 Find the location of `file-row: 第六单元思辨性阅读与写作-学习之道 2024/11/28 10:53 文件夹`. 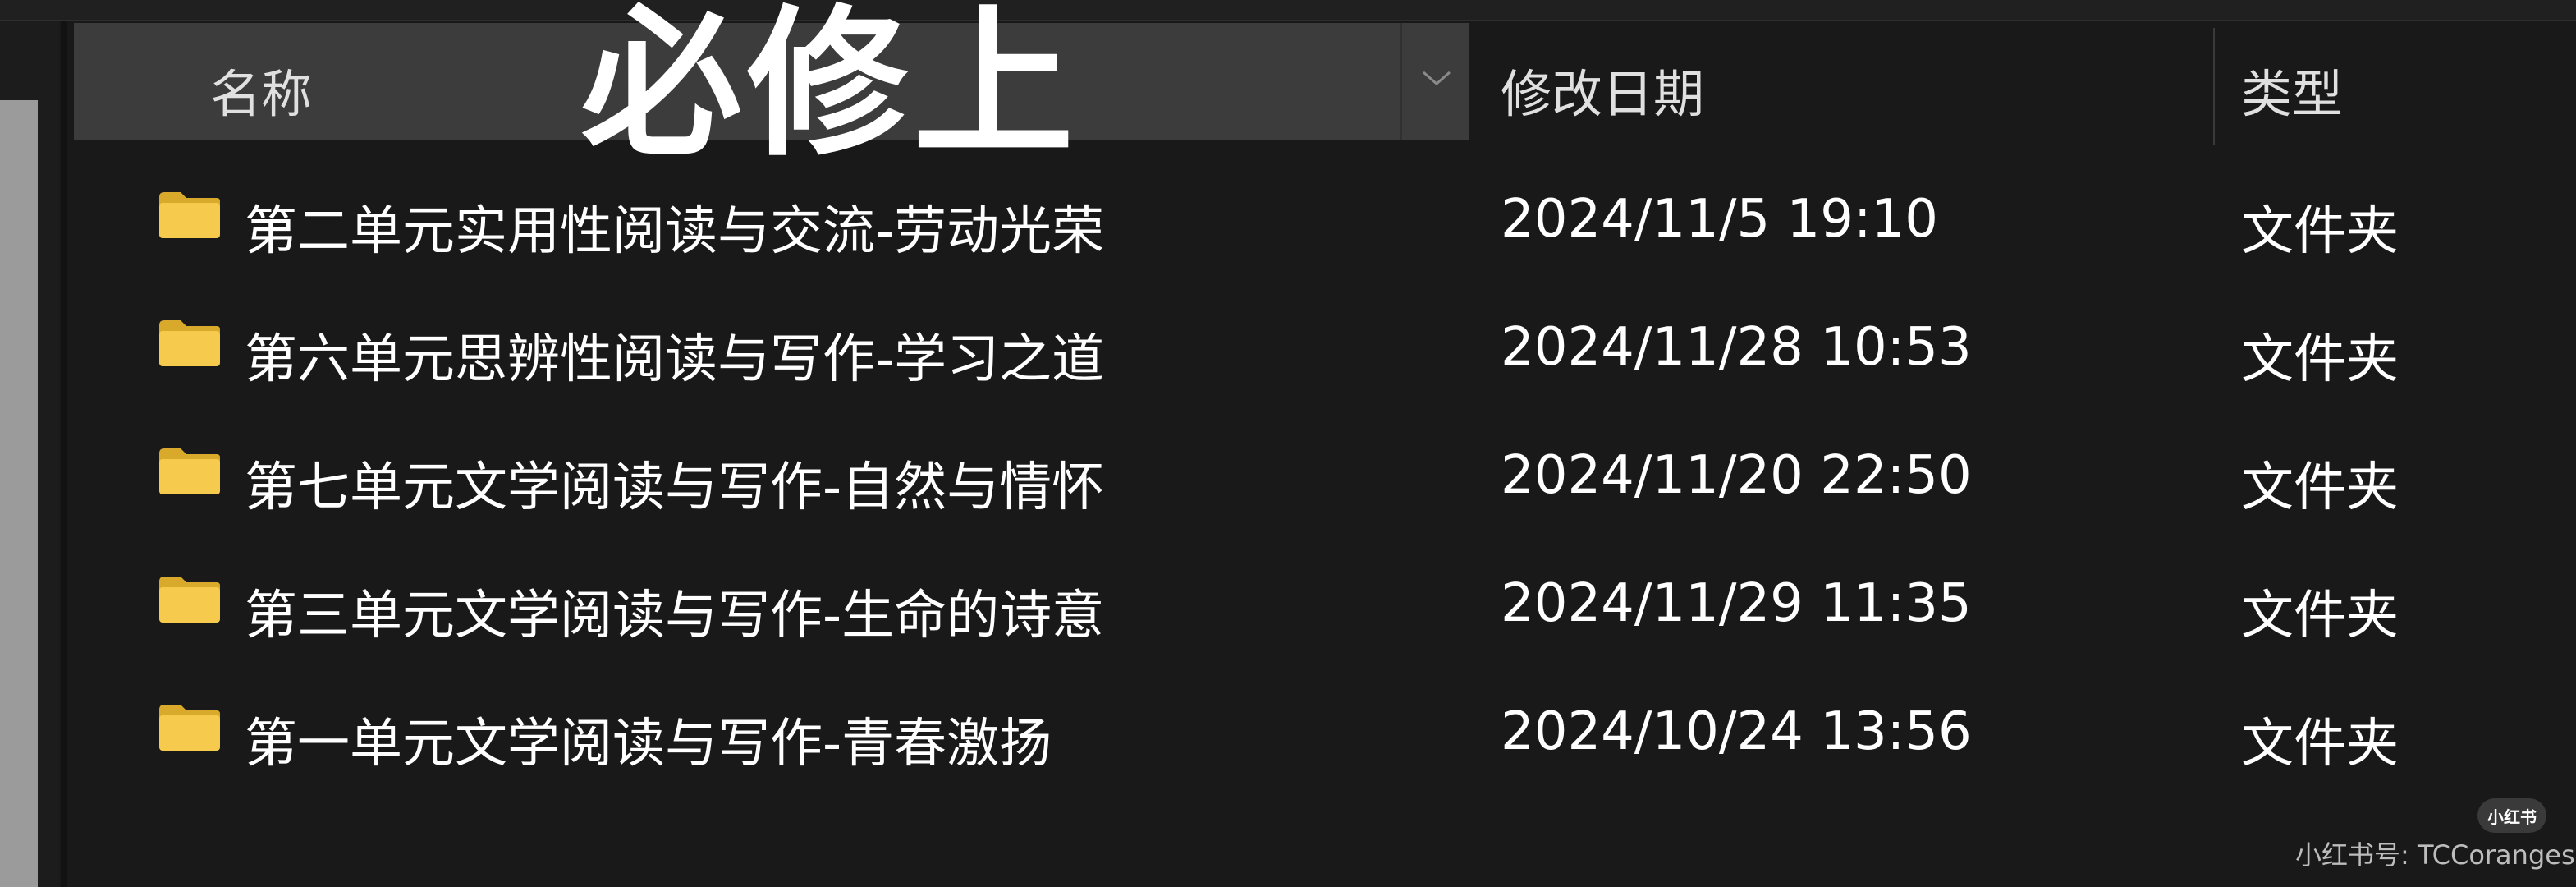

file-row: 第六单元思辨性阅读与写作-学习之道 2024/11/28 10:53 文件夹 is located at coordinates (1325, 353).